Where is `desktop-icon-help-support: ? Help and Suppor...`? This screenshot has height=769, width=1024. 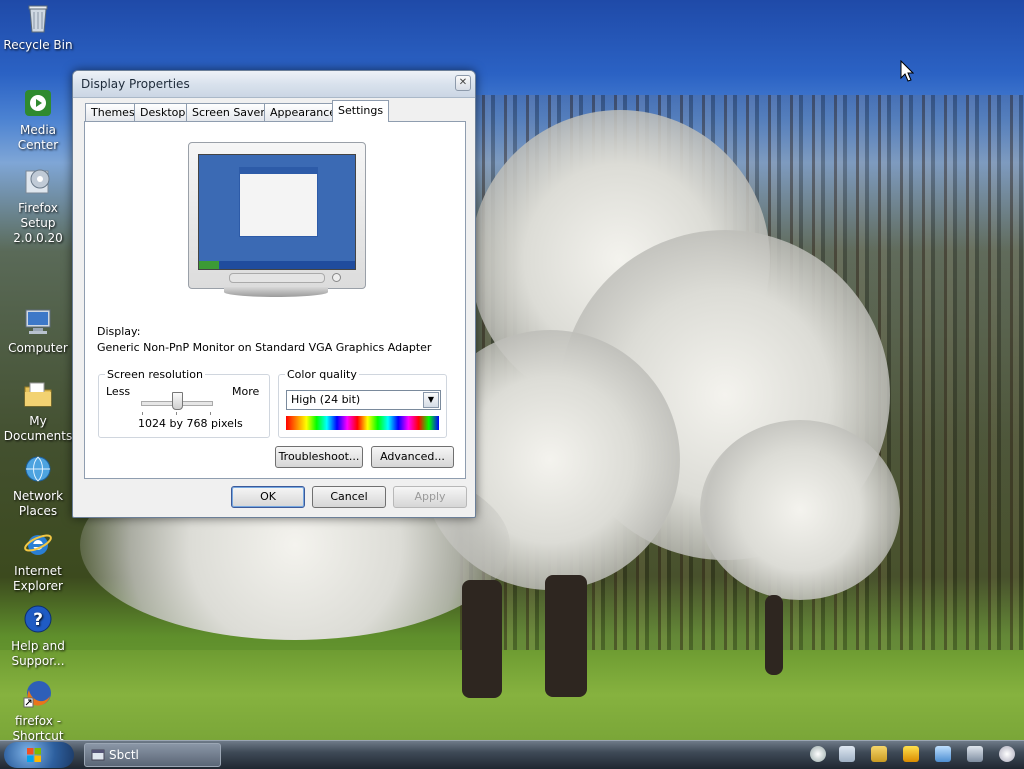
desktop-icon-help-support: ? Help and Suppor... is located at coordinates (38, 636).